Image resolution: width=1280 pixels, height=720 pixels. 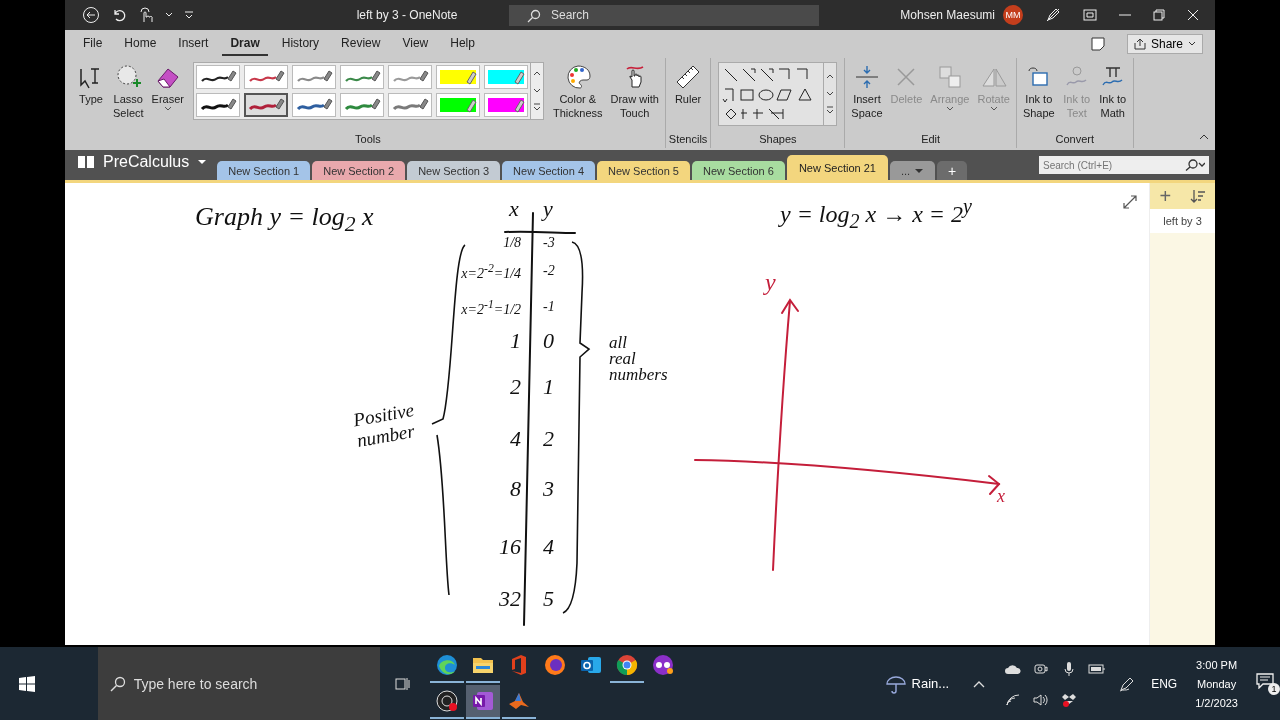 I want to click on menu-tab: File, so click(x=93, y=44).